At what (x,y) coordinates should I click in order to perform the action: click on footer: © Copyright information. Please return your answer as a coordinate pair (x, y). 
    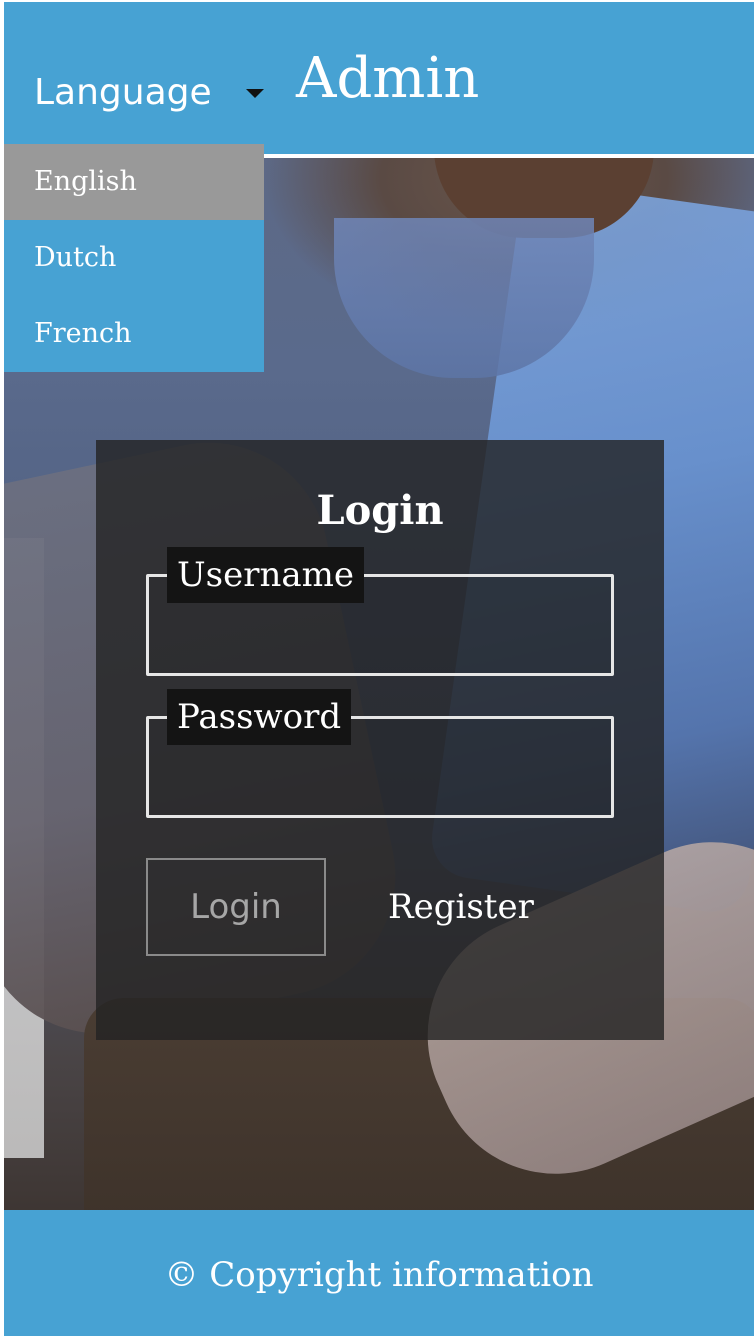
    Looking at the image, I should click on (379, 1273).